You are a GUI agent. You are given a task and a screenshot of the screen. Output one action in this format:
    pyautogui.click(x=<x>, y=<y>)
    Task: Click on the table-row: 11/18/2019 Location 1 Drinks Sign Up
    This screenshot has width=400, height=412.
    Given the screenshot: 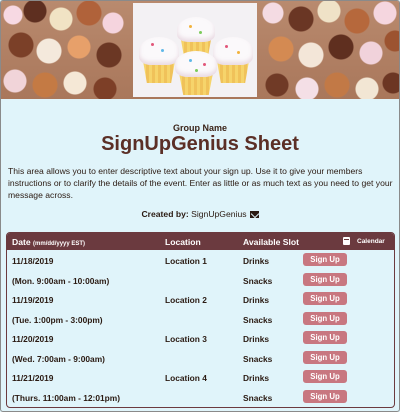 What is the action you would take?
    pyautogui.click(x=200, y=260)
    